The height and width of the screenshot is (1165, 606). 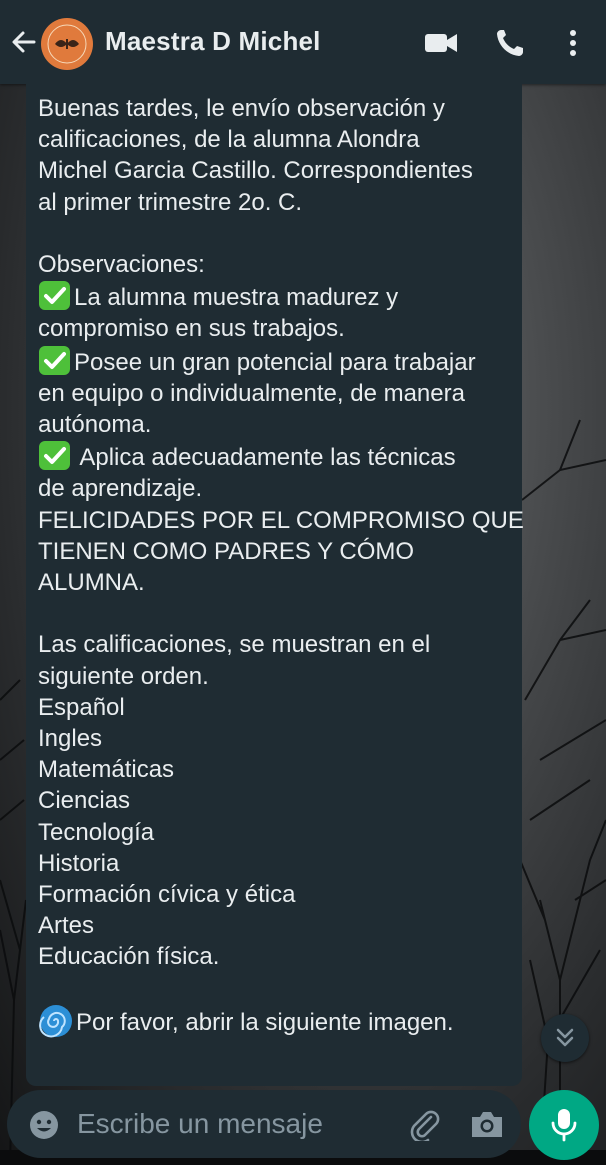 What do you see at coordinates (70, 739) in the screenshot?
I see `subject-item: Ingles` at bounding box center [70, 739].